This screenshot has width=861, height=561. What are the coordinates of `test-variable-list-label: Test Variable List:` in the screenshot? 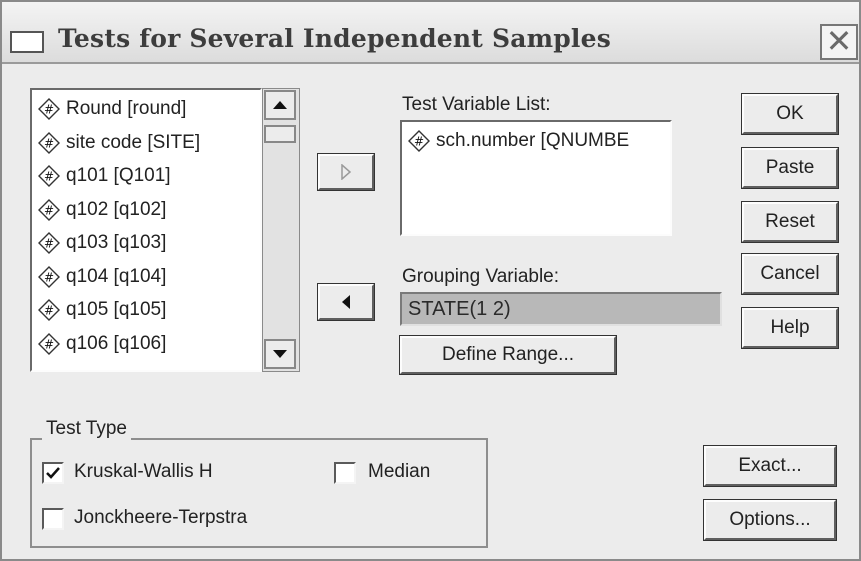 It's located at (476, 104).